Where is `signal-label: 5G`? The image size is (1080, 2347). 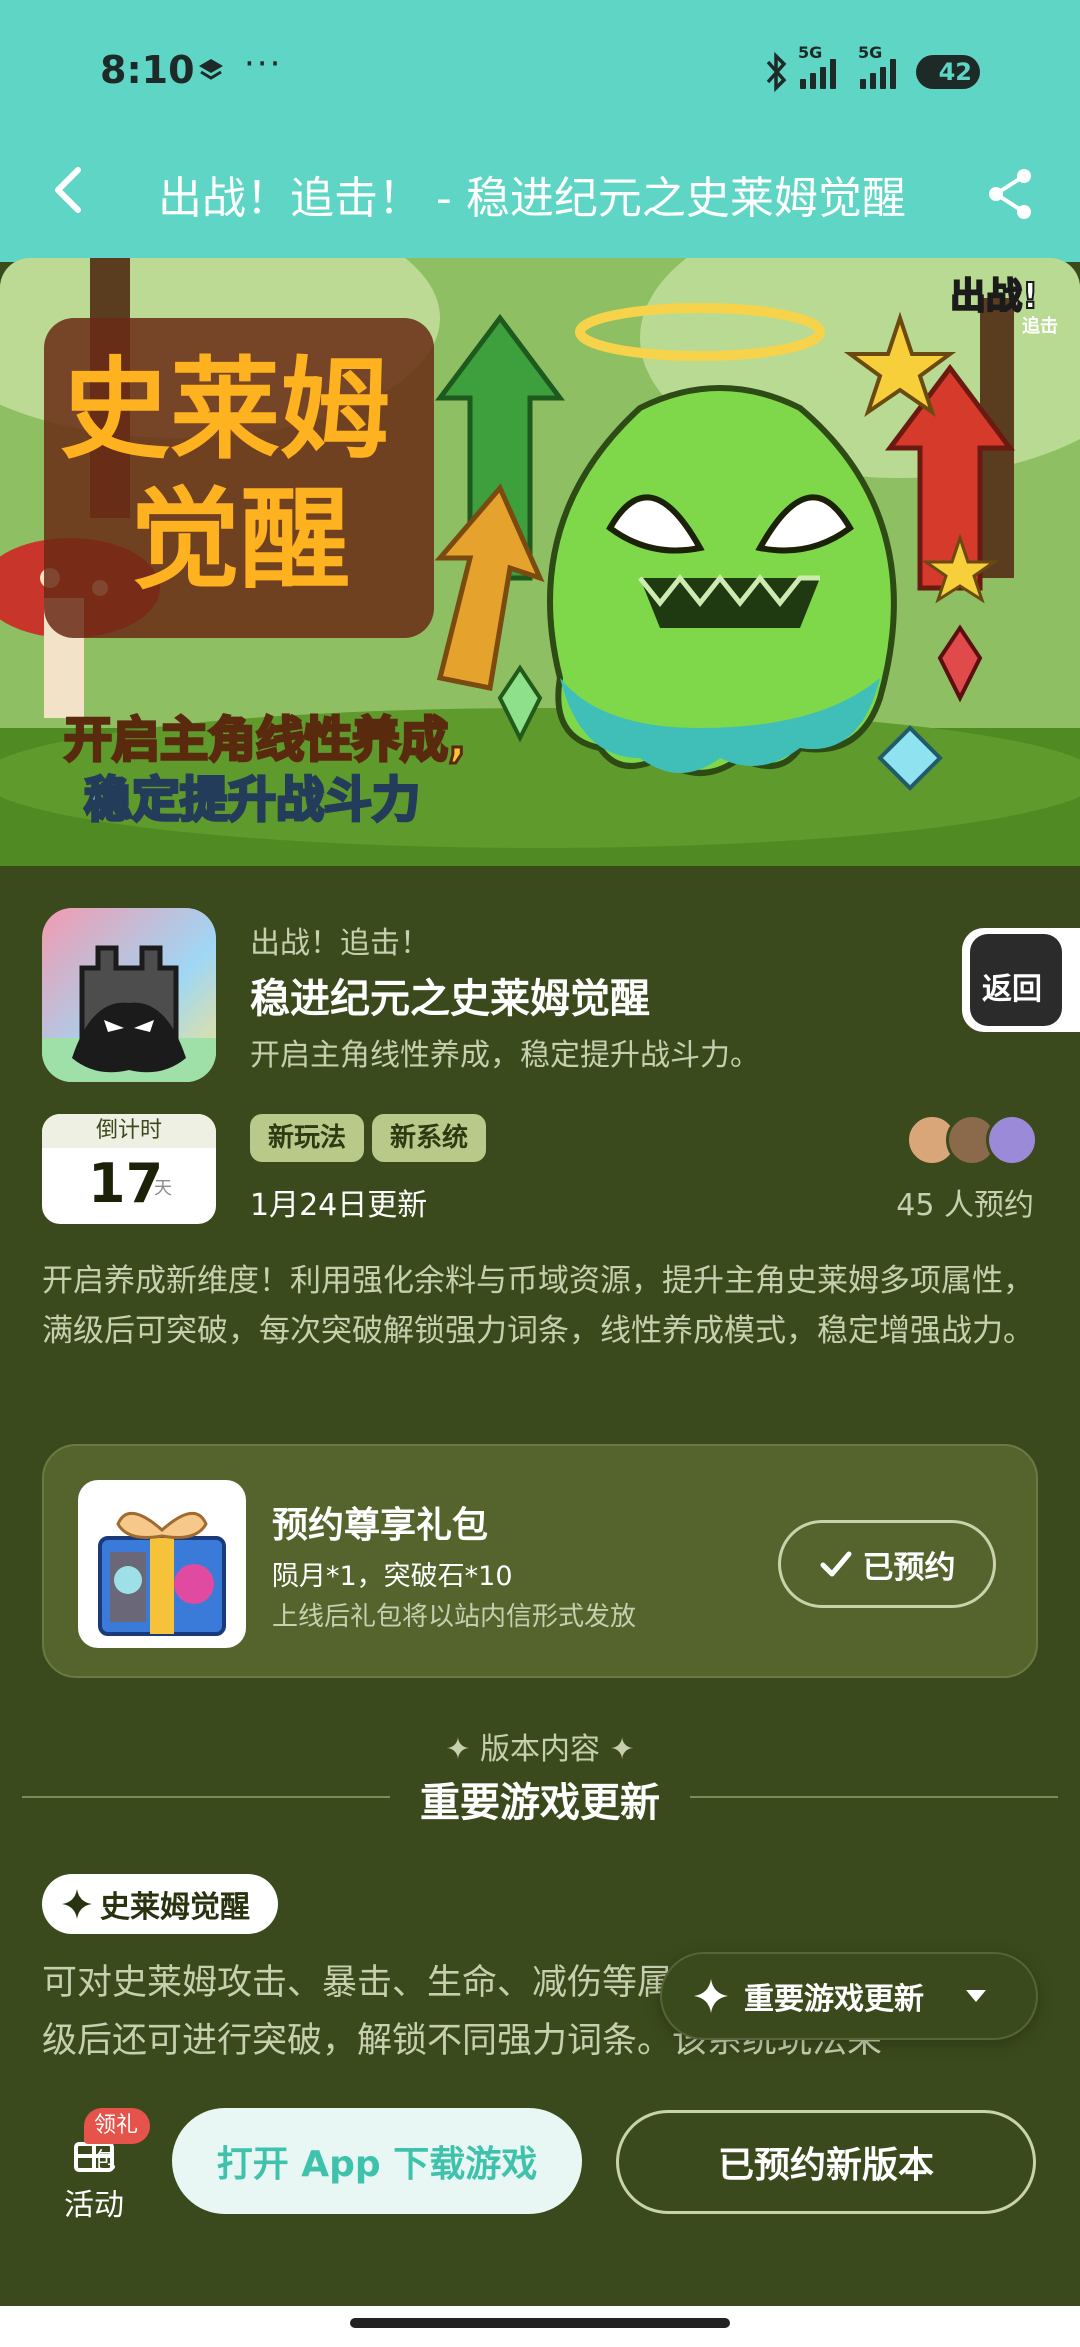 signal-label: 5G is located at coordinates (810, 52).